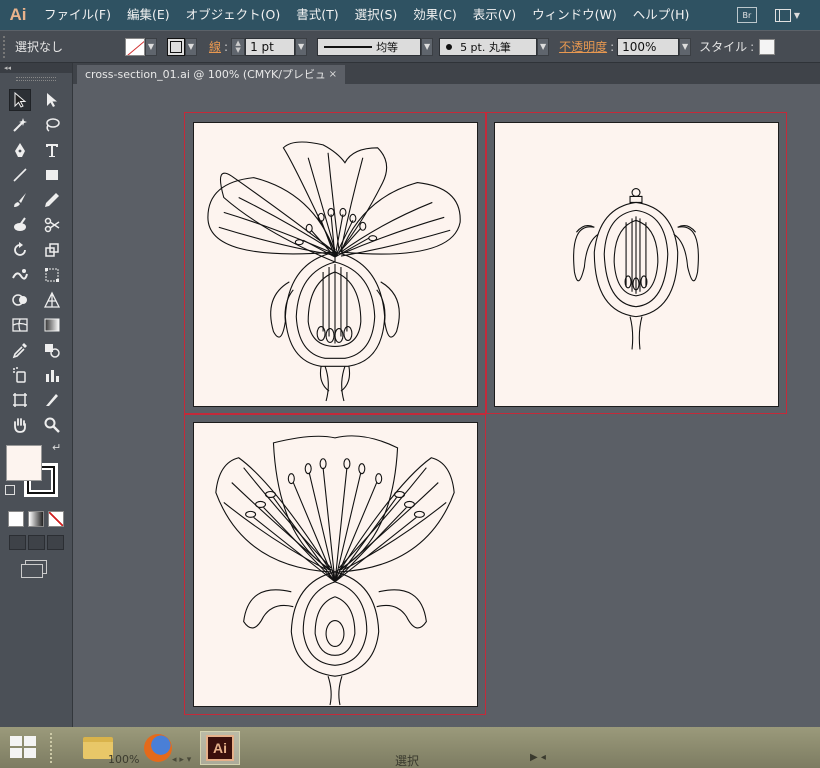  Describe the element at coordinates (543, 46) in the screenshot. I see `brush-dropdown: ▼` at that location.